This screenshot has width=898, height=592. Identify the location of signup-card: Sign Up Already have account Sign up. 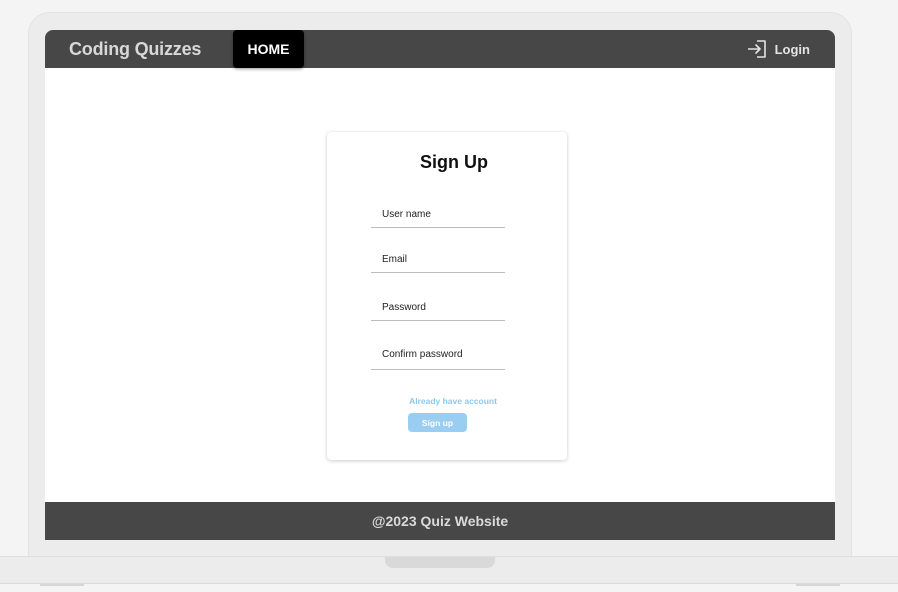
(447, 296).